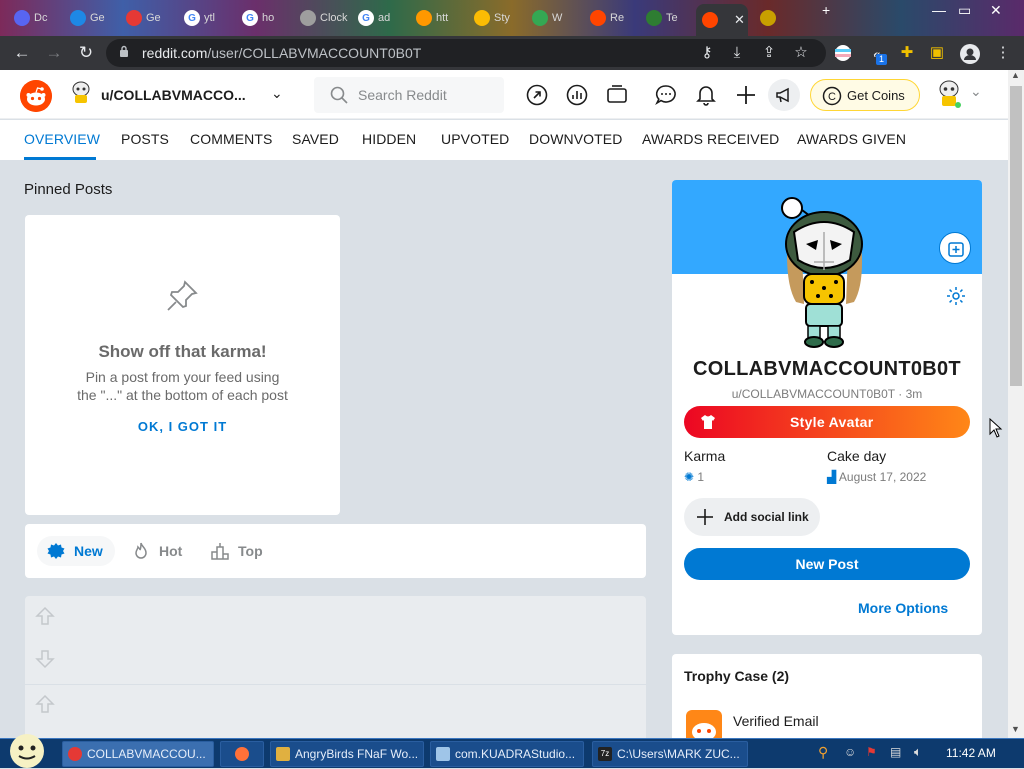 Image resolution: width=1024 pixels, height=769 pixels. Describe the element at coordinates (752, 517) in the screenshot. I see `add-social-link-button: Add social link` at that location.